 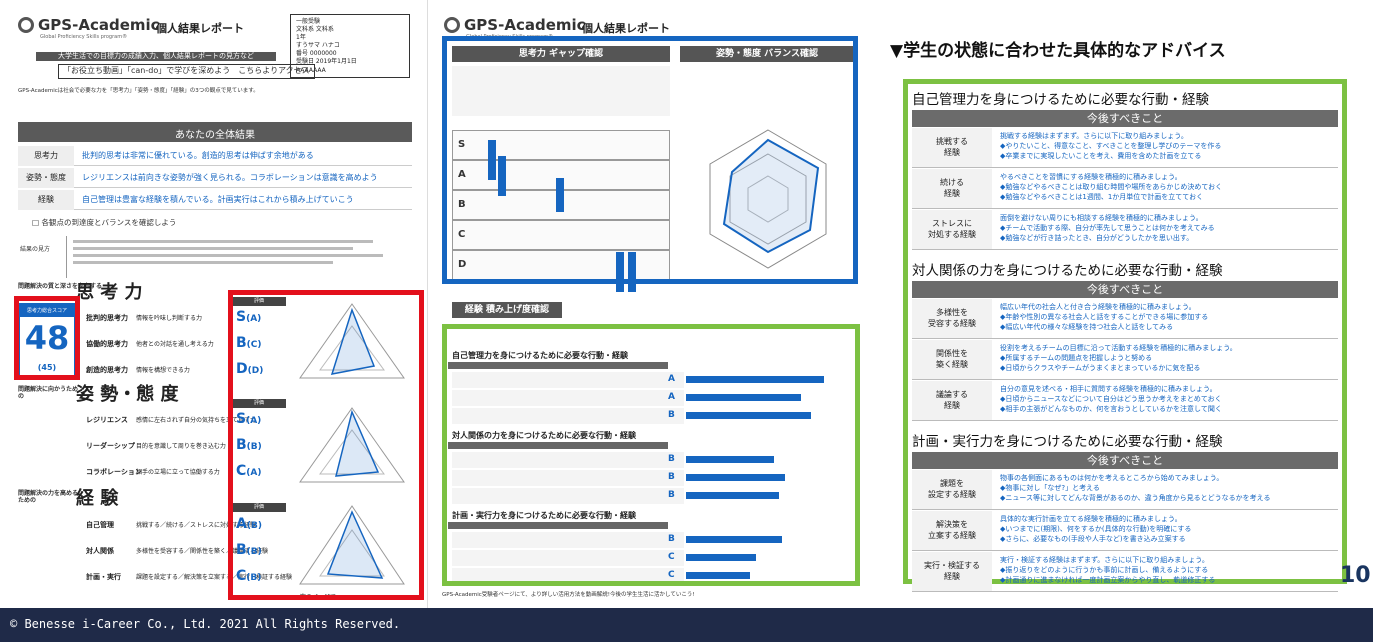 What do you see at coordinates (48, 497) in the screenshot?
I see `keiken-kicker: 問題解決の力を高めるための` at bounding box center [48, 497].